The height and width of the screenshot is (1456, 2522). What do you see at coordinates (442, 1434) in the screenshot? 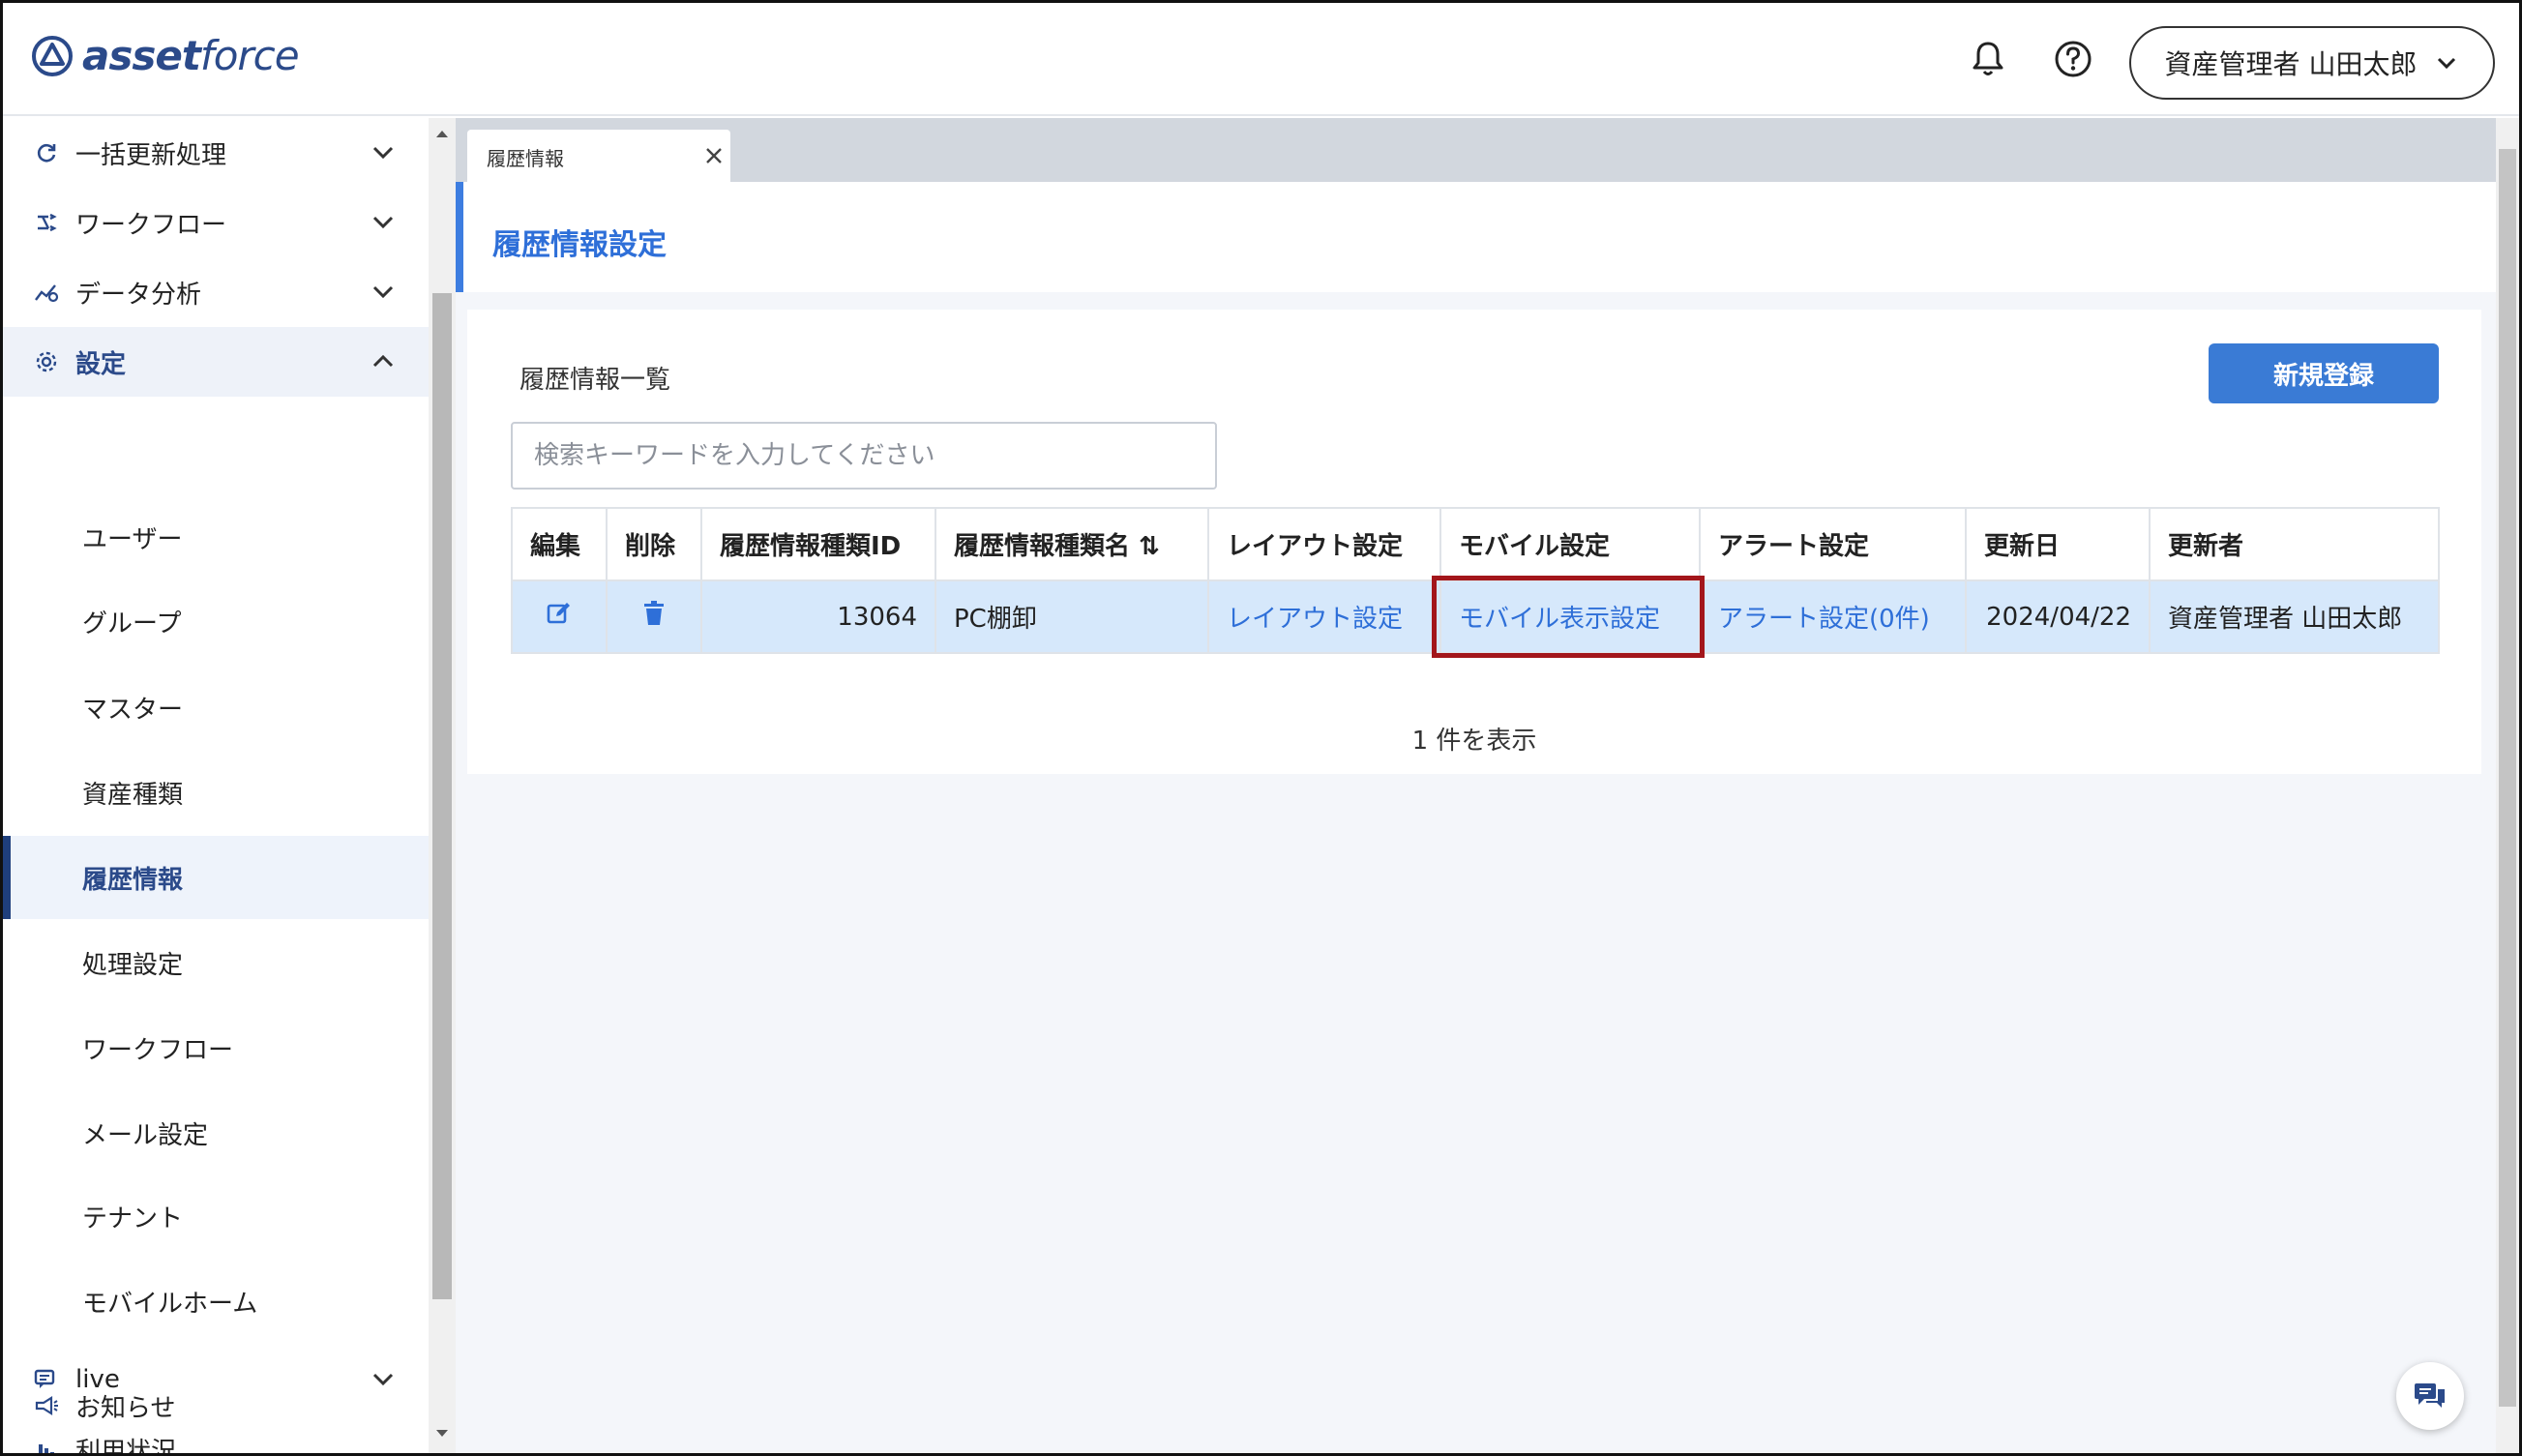
I see `scroll-down-arrow-icon` at bounding box center [442, 1434].